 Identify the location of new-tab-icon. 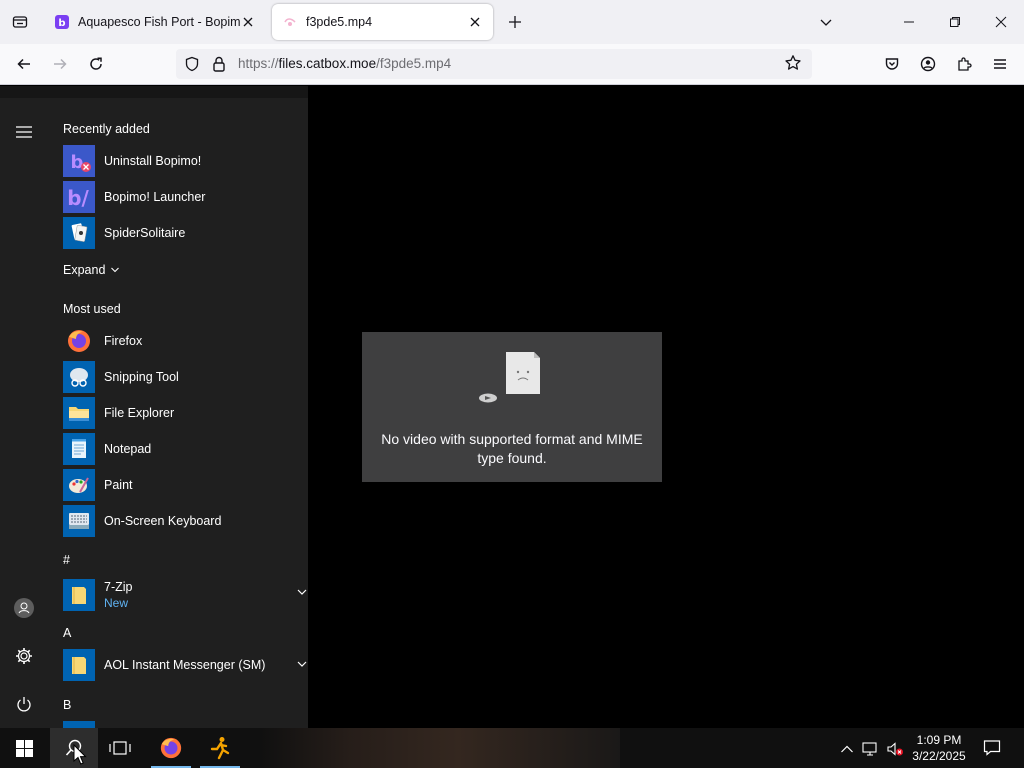
(515, 22).